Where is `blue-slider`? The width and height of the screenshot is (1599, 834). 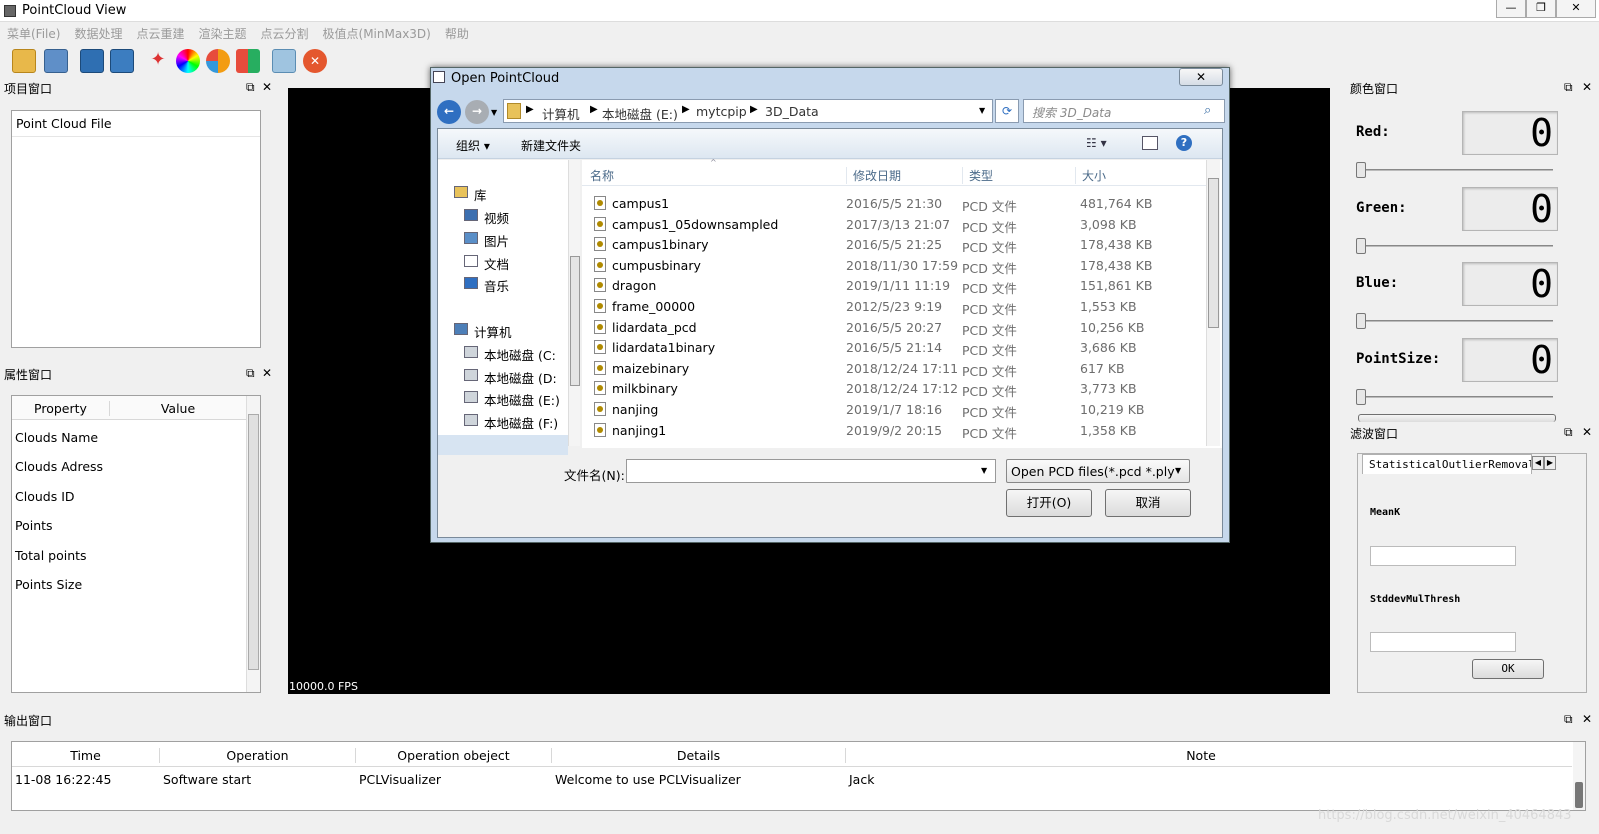
blue-slider is located at coordinates (1455, 321).